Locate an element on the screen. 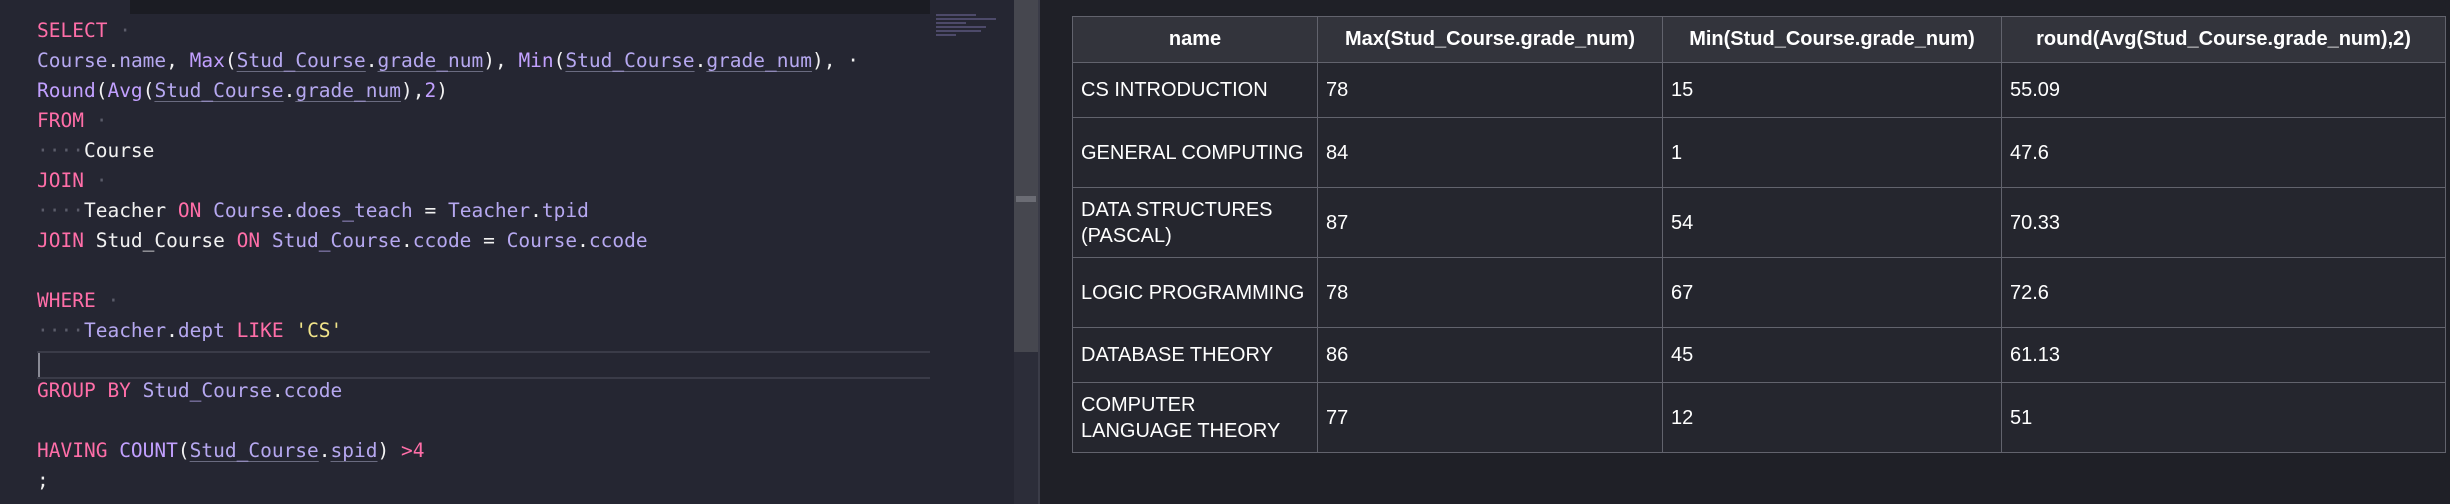 The height and width of the screenshot is (504, 2450). table-row: DATABASE THEORY 86 45 61.13 is located at coordinates (1759, 355).